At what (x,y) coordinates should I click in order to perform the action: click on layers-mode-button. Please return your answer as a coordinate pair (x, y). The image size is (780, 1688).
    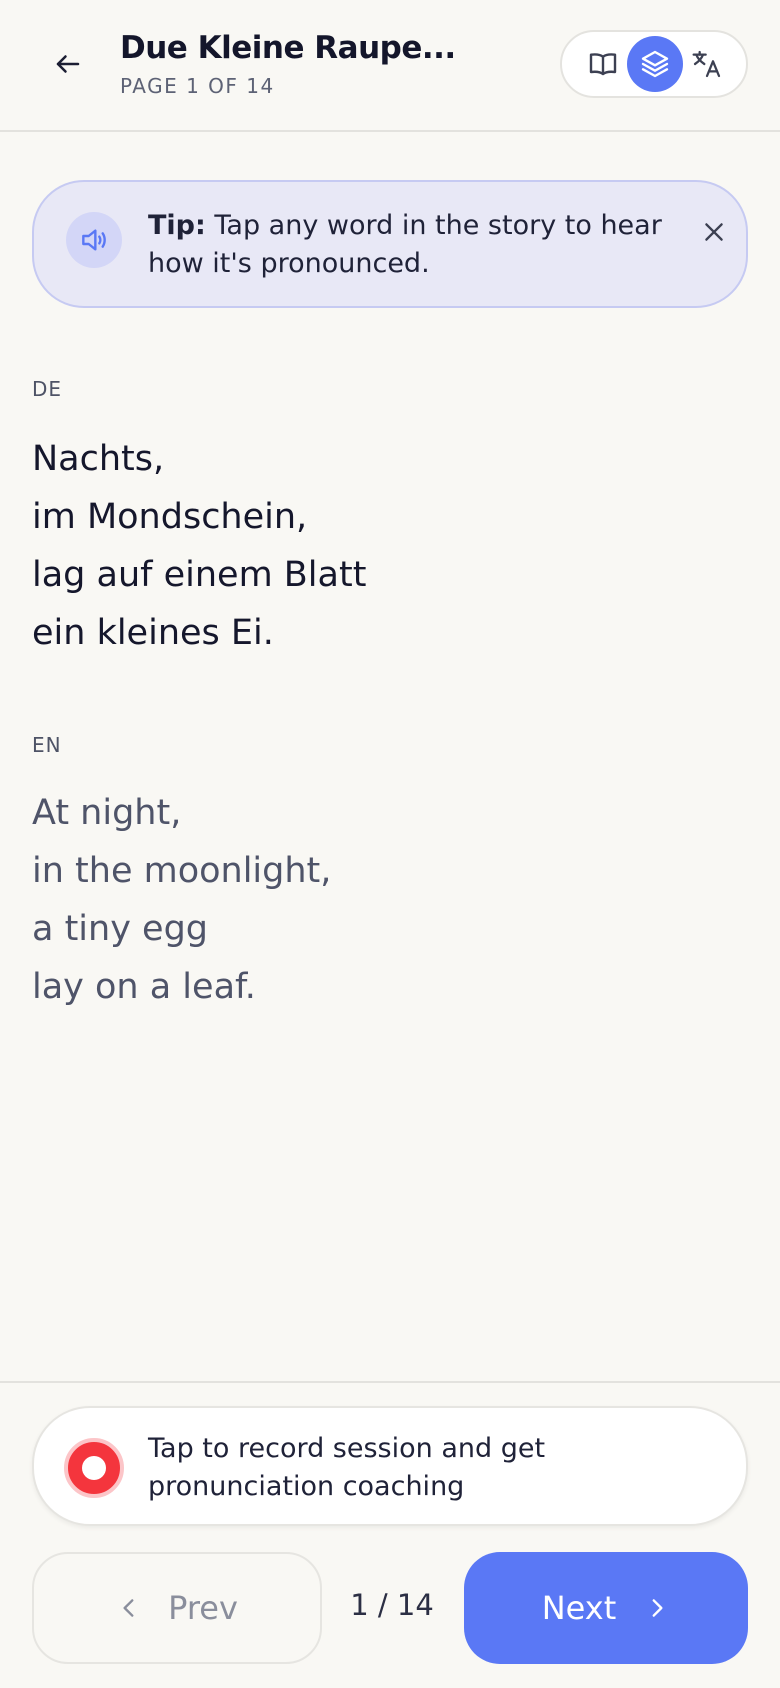
    Looking at the image, I should click on (655, 64).